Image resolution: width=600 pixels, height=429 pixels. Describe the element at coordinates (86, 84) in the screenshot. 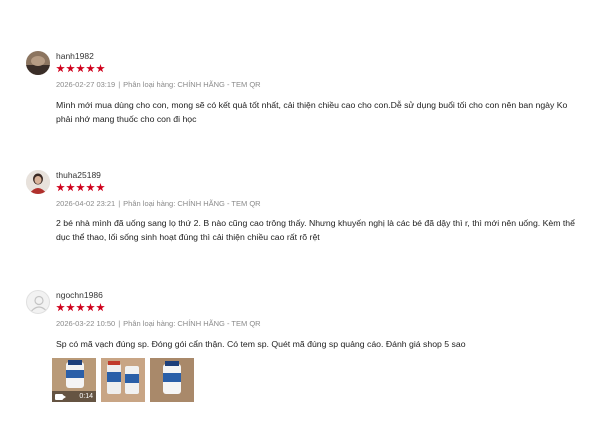

I see `review-date: 2026-02-27 03:19` at that location.